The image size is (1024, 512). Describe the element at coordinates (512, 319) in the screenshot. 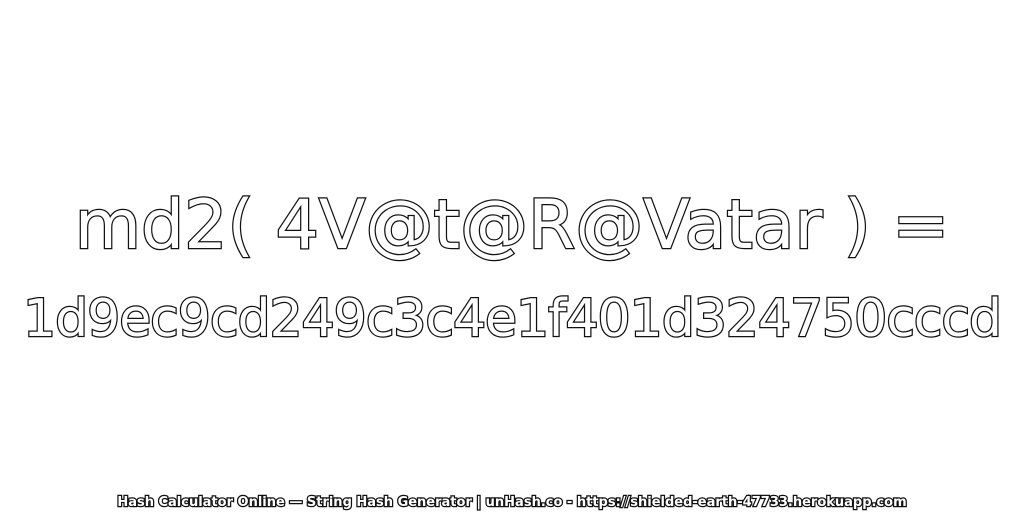

I see `hash-value: 1d9ec9cd249c3c4e1f401d324750cccd` at that location.